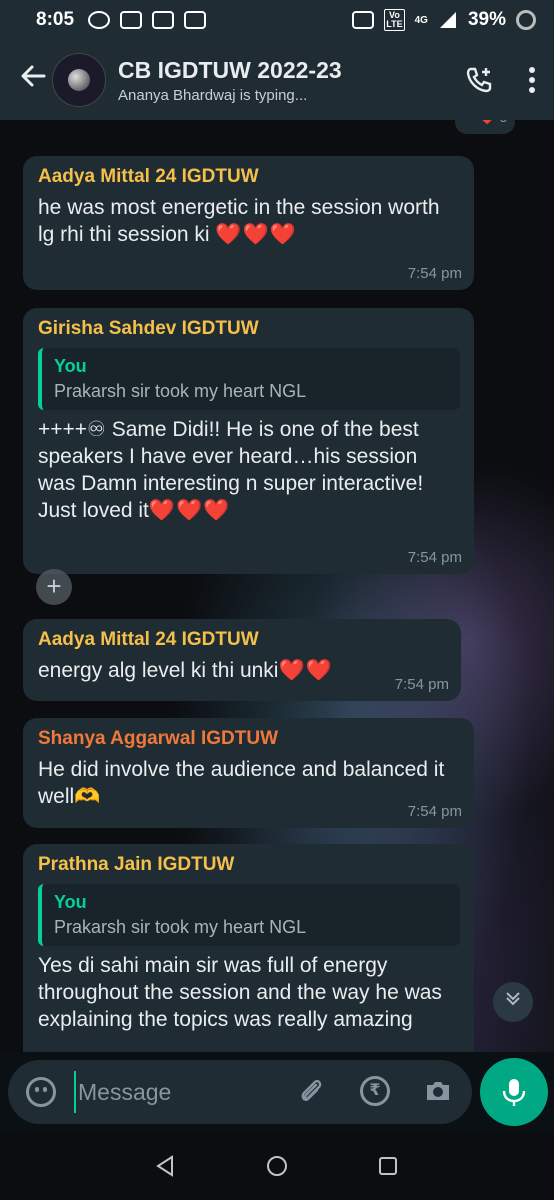 This screenshot has width=554, height=1200. Describe the element at coordinates (99, 20) in the screenshot. I see `whatsapp-icon` at that location.